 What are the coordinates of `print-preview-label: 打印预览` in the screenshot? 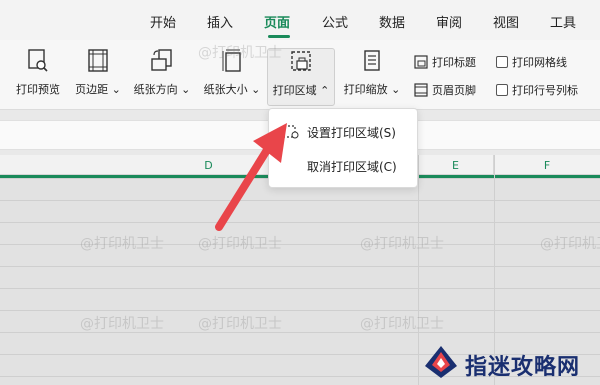 It's located at (38, 89).